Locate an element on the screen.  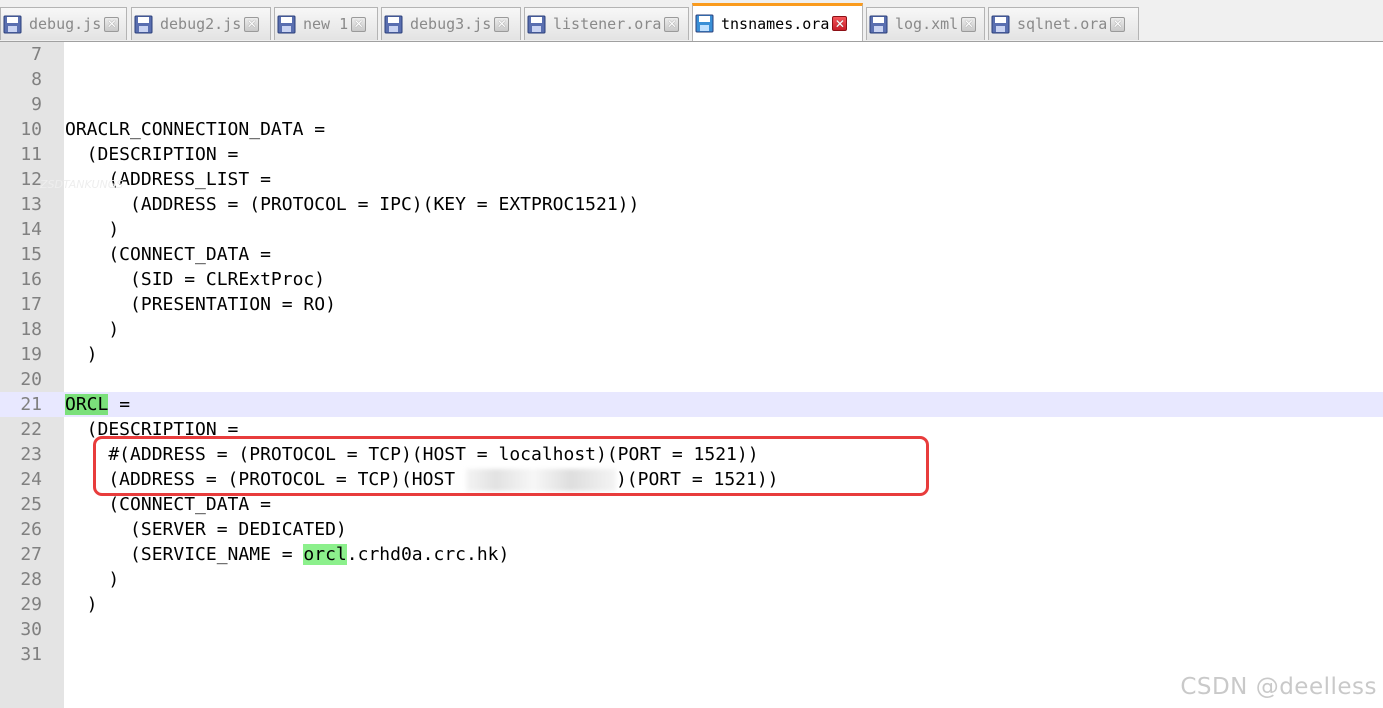
tab-log-xml: log.xml ✕ is located at coordinates (925, 23).